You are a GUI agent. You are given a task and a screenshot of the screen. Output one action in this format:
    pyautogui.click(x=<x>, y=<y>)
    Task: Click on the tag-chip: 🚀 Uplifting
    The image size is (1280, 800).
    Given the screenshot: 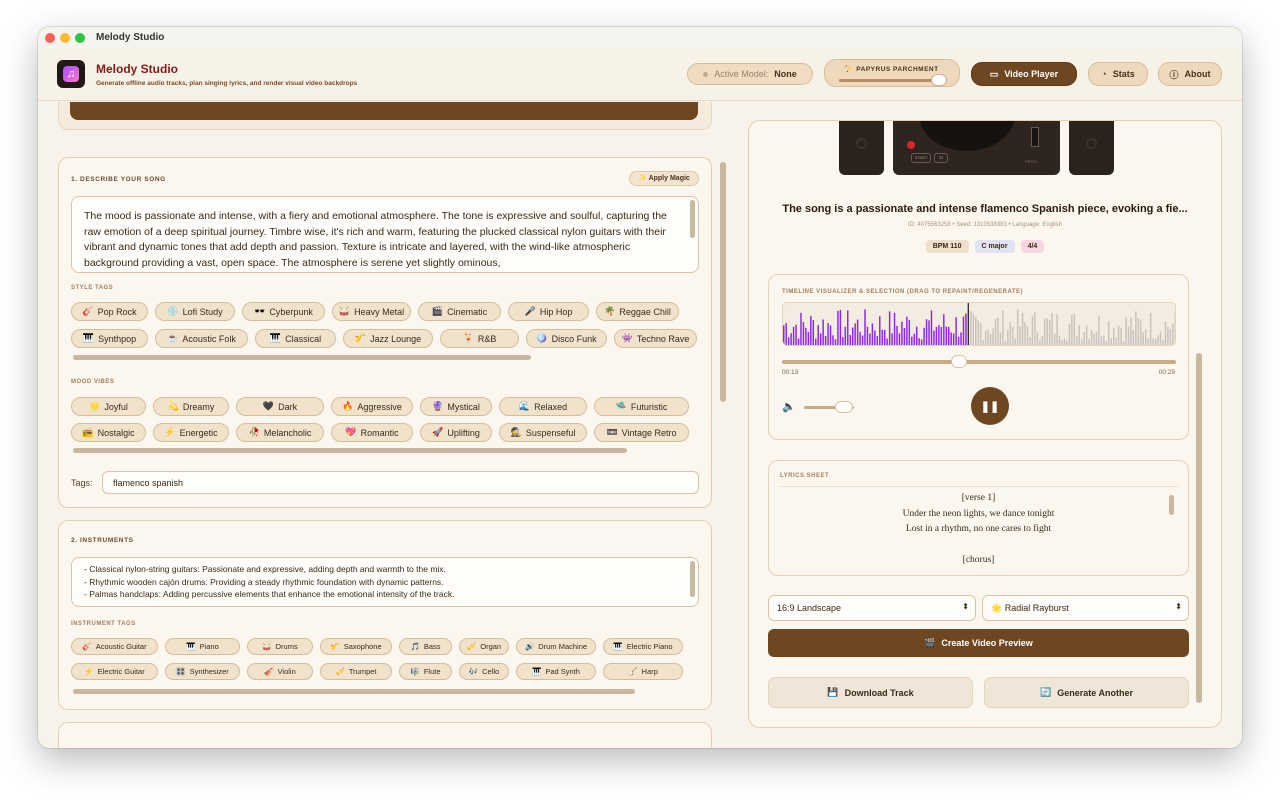 What is the action you would take?
    pyautogui.click(x=456, y=432)
    